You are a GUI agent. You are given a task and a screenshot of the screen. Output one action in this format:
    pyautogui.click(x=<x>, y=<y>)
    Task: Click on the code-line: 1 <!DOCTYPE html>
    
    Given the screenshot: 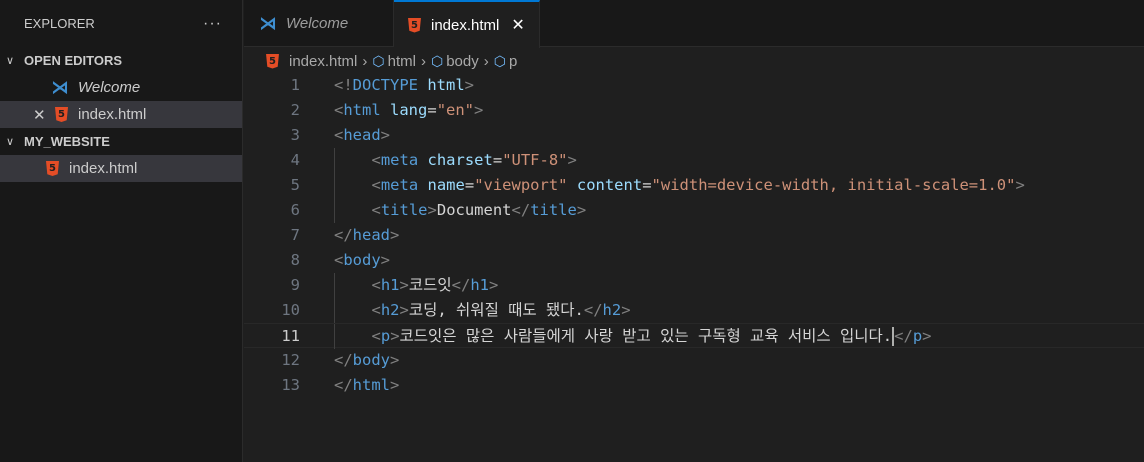 What is the action you would take?
    pyautogui.click(x=694, y=85)
    